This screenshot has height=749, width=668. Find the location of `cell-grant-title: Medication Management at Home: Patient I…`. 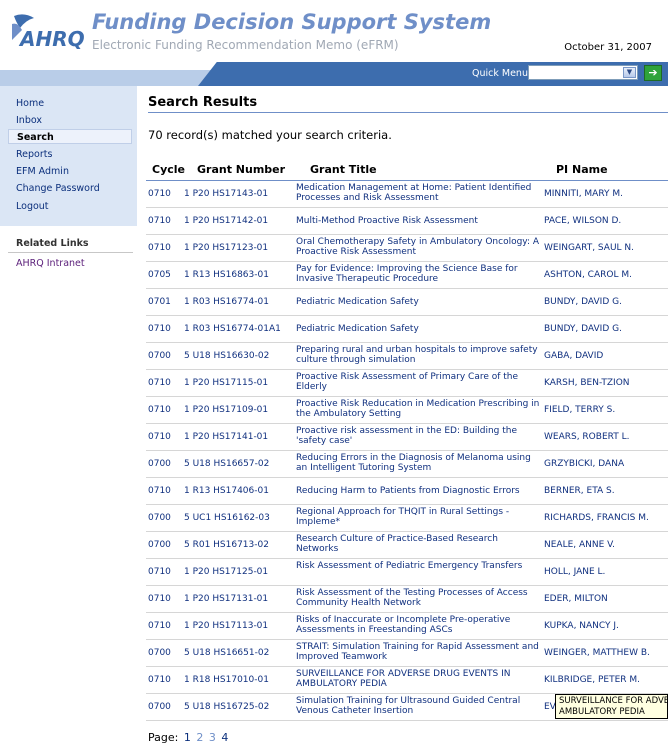

cell-grant-title: Medication Management at Home: Patient I… is located at coordinates (419, 193).